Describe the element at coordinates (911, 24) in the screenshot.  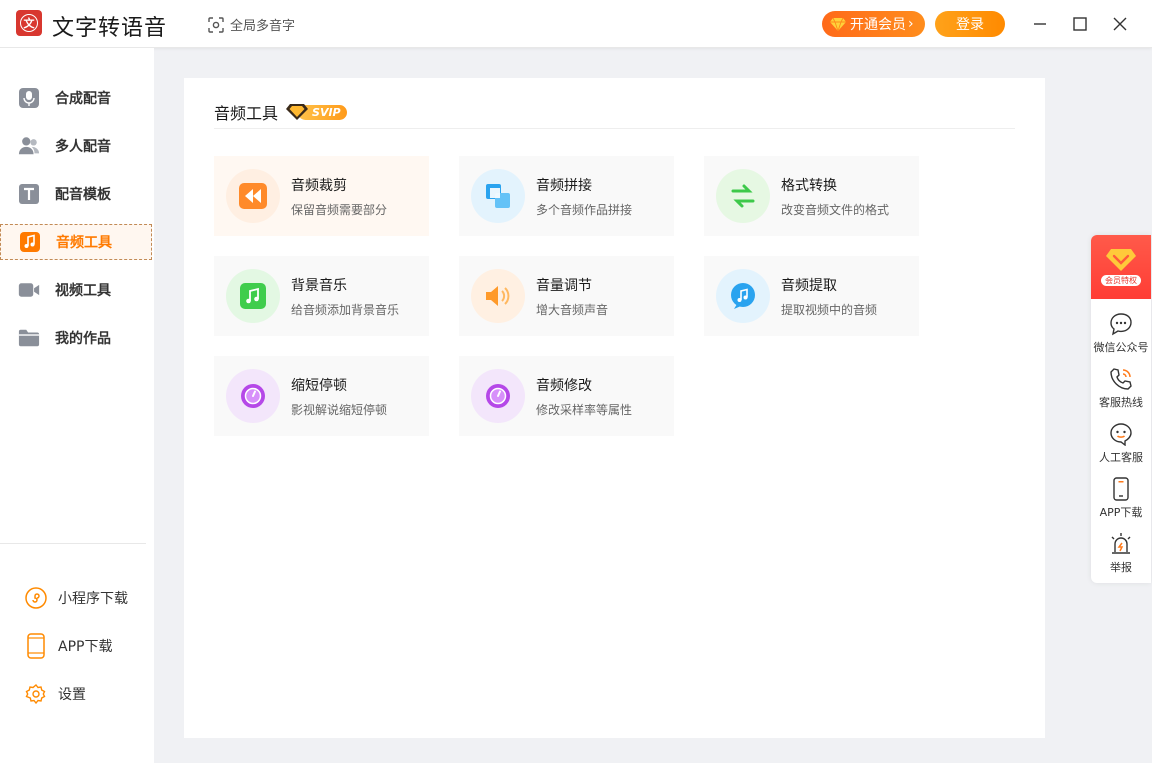
I see `vip-arrow: ›` at that location.